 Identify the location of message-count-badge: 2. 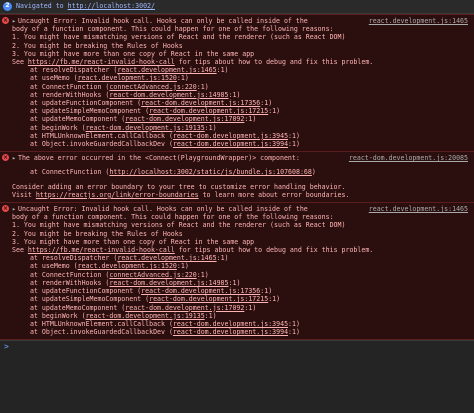
(7, 6).